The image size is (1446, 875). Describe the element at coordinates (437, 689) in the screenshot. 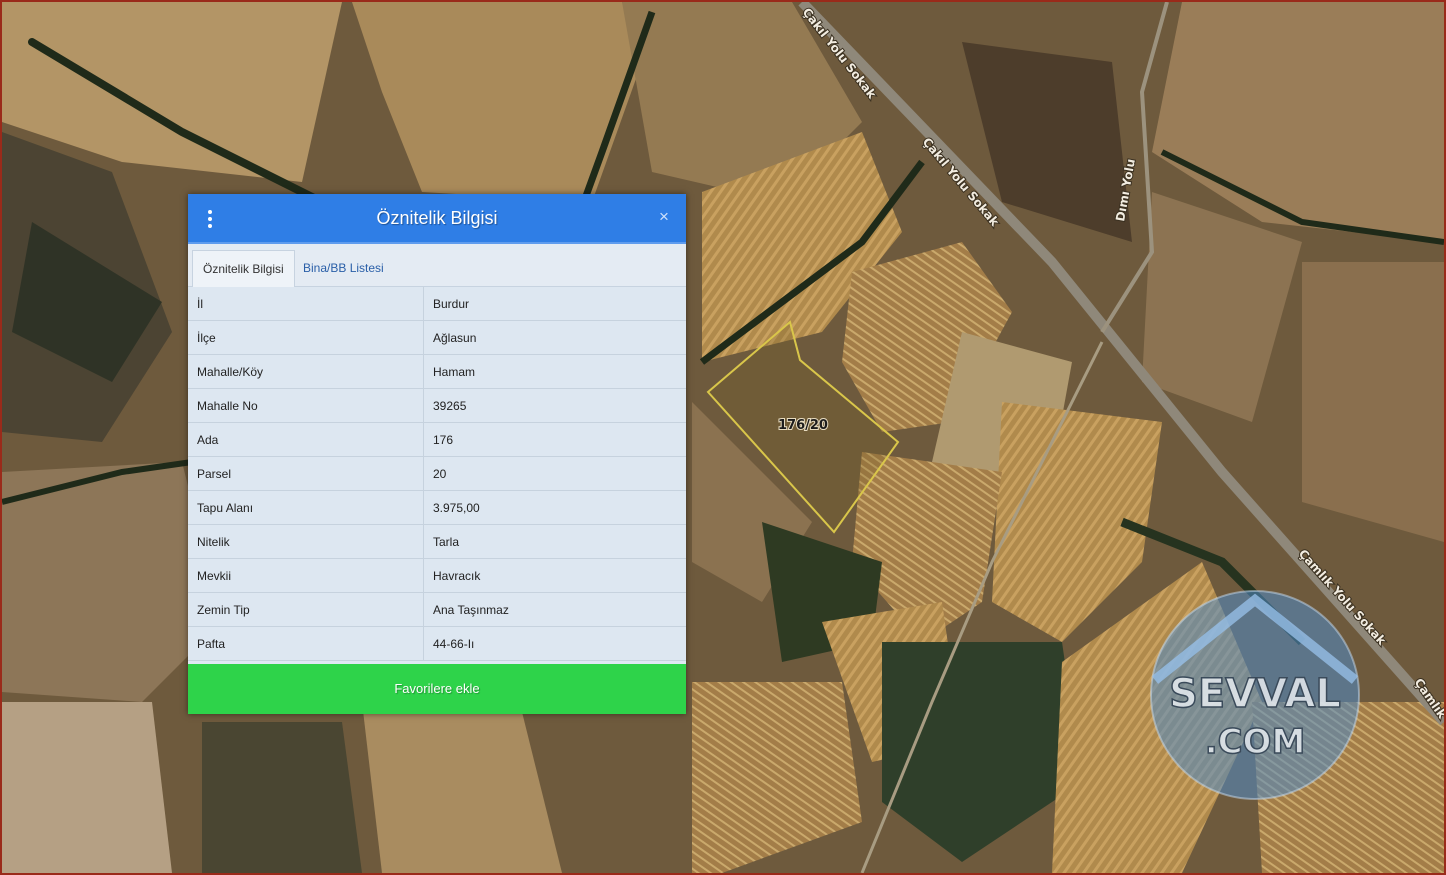

I see `add-favorite-button: Favorilere ekle` at that location.